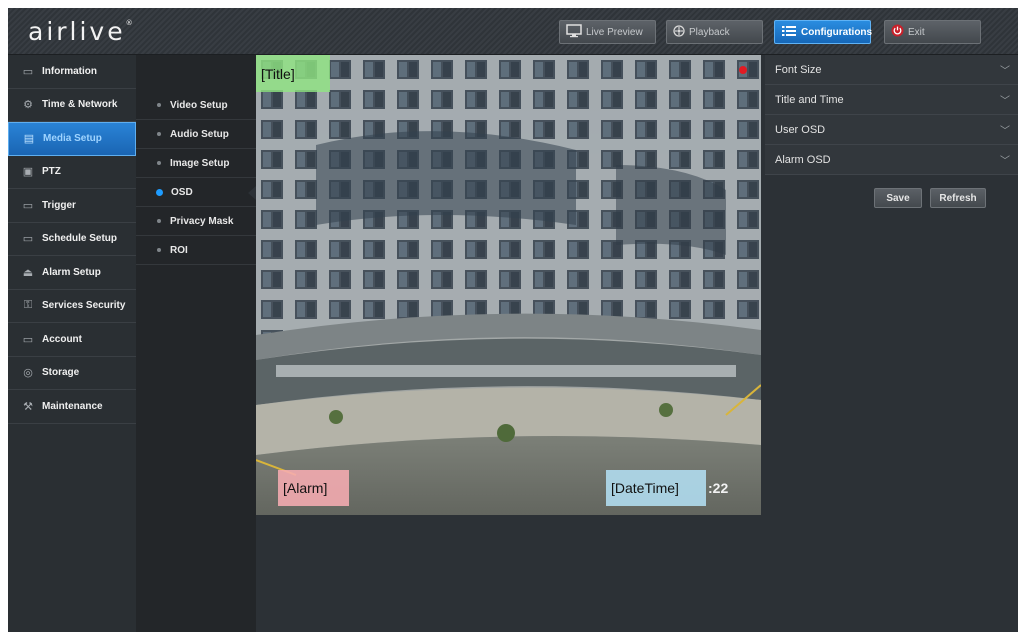 The height and width of the screenshot is (632, 1022). I want to click on subnav-item-privacy-mask: Privacy Mask, so click(196, 221).